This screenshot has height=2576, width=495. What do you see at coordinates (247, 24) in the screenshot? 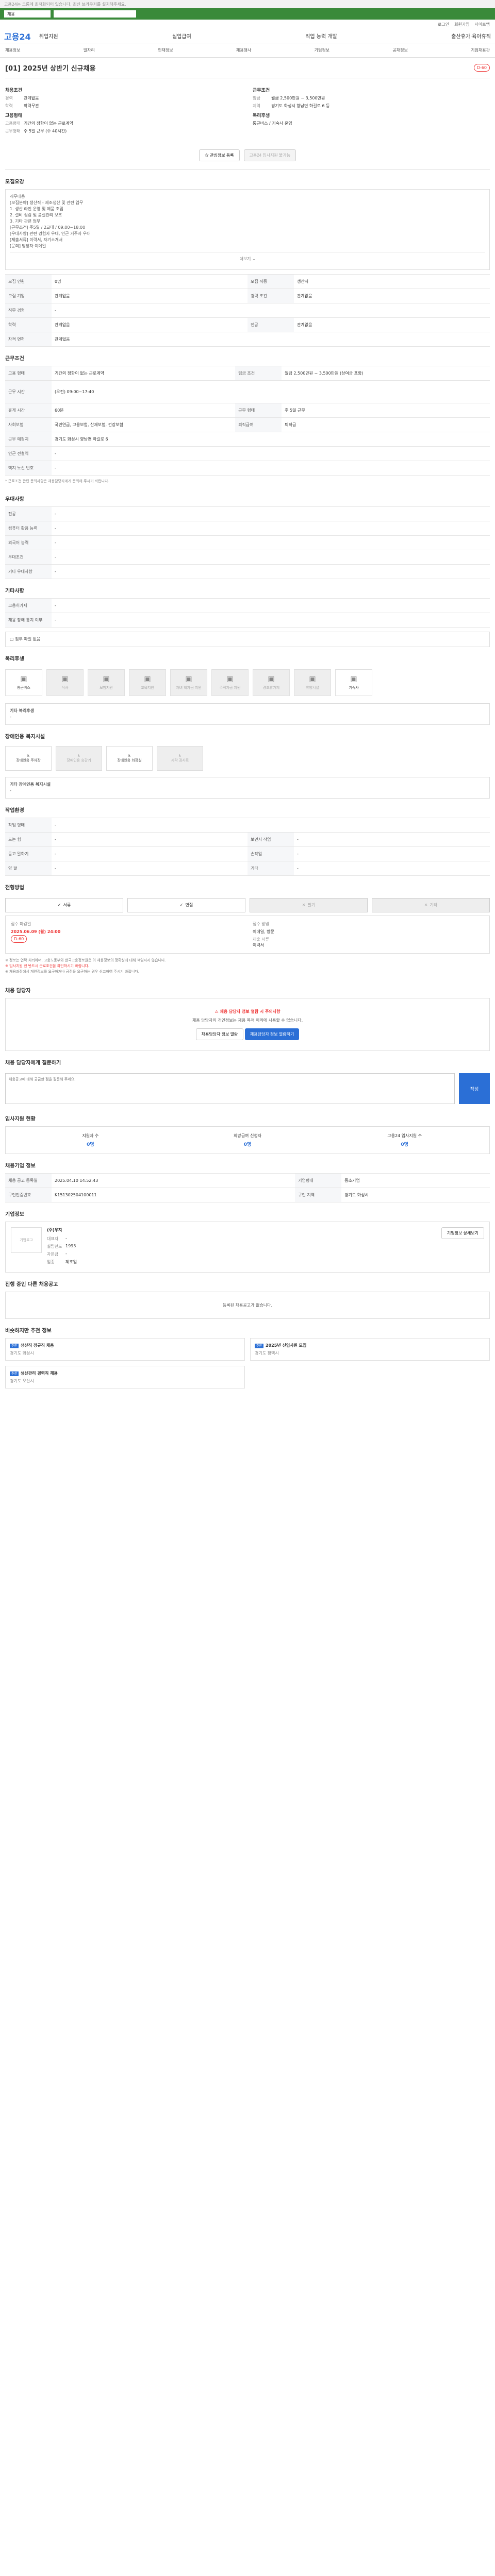
I see `util-links: 로그인 회원가입 사이트맵` at bounding box center [247, 24].